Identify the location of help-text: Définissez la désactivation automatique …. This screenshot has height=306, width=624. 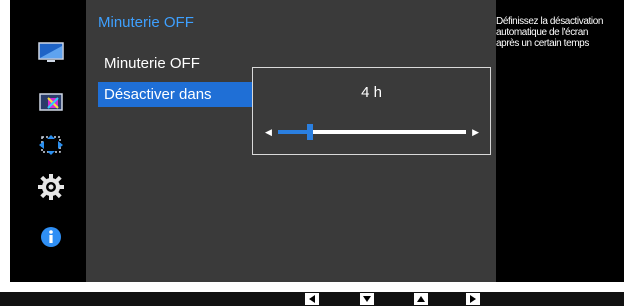
(550, 32).